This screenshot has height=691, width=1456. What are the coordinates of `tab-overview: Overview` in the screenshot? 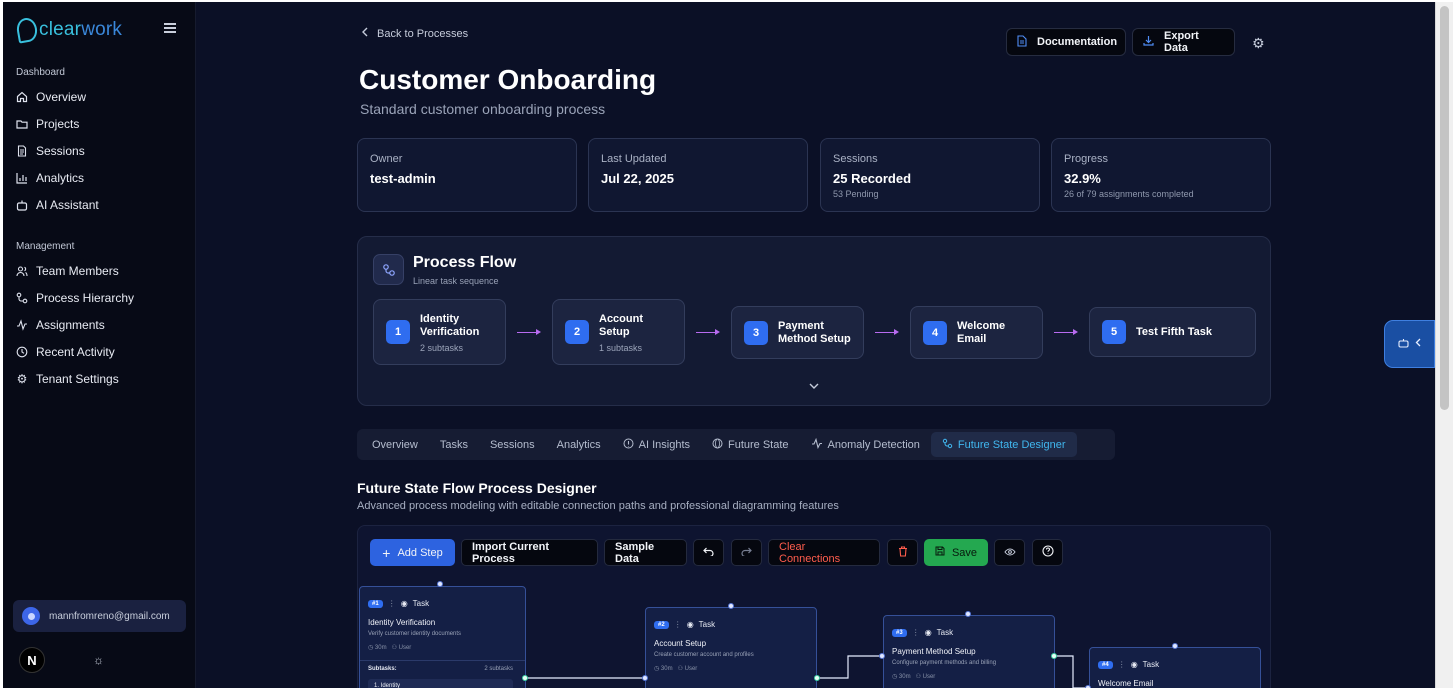 It's located at (395, 444).